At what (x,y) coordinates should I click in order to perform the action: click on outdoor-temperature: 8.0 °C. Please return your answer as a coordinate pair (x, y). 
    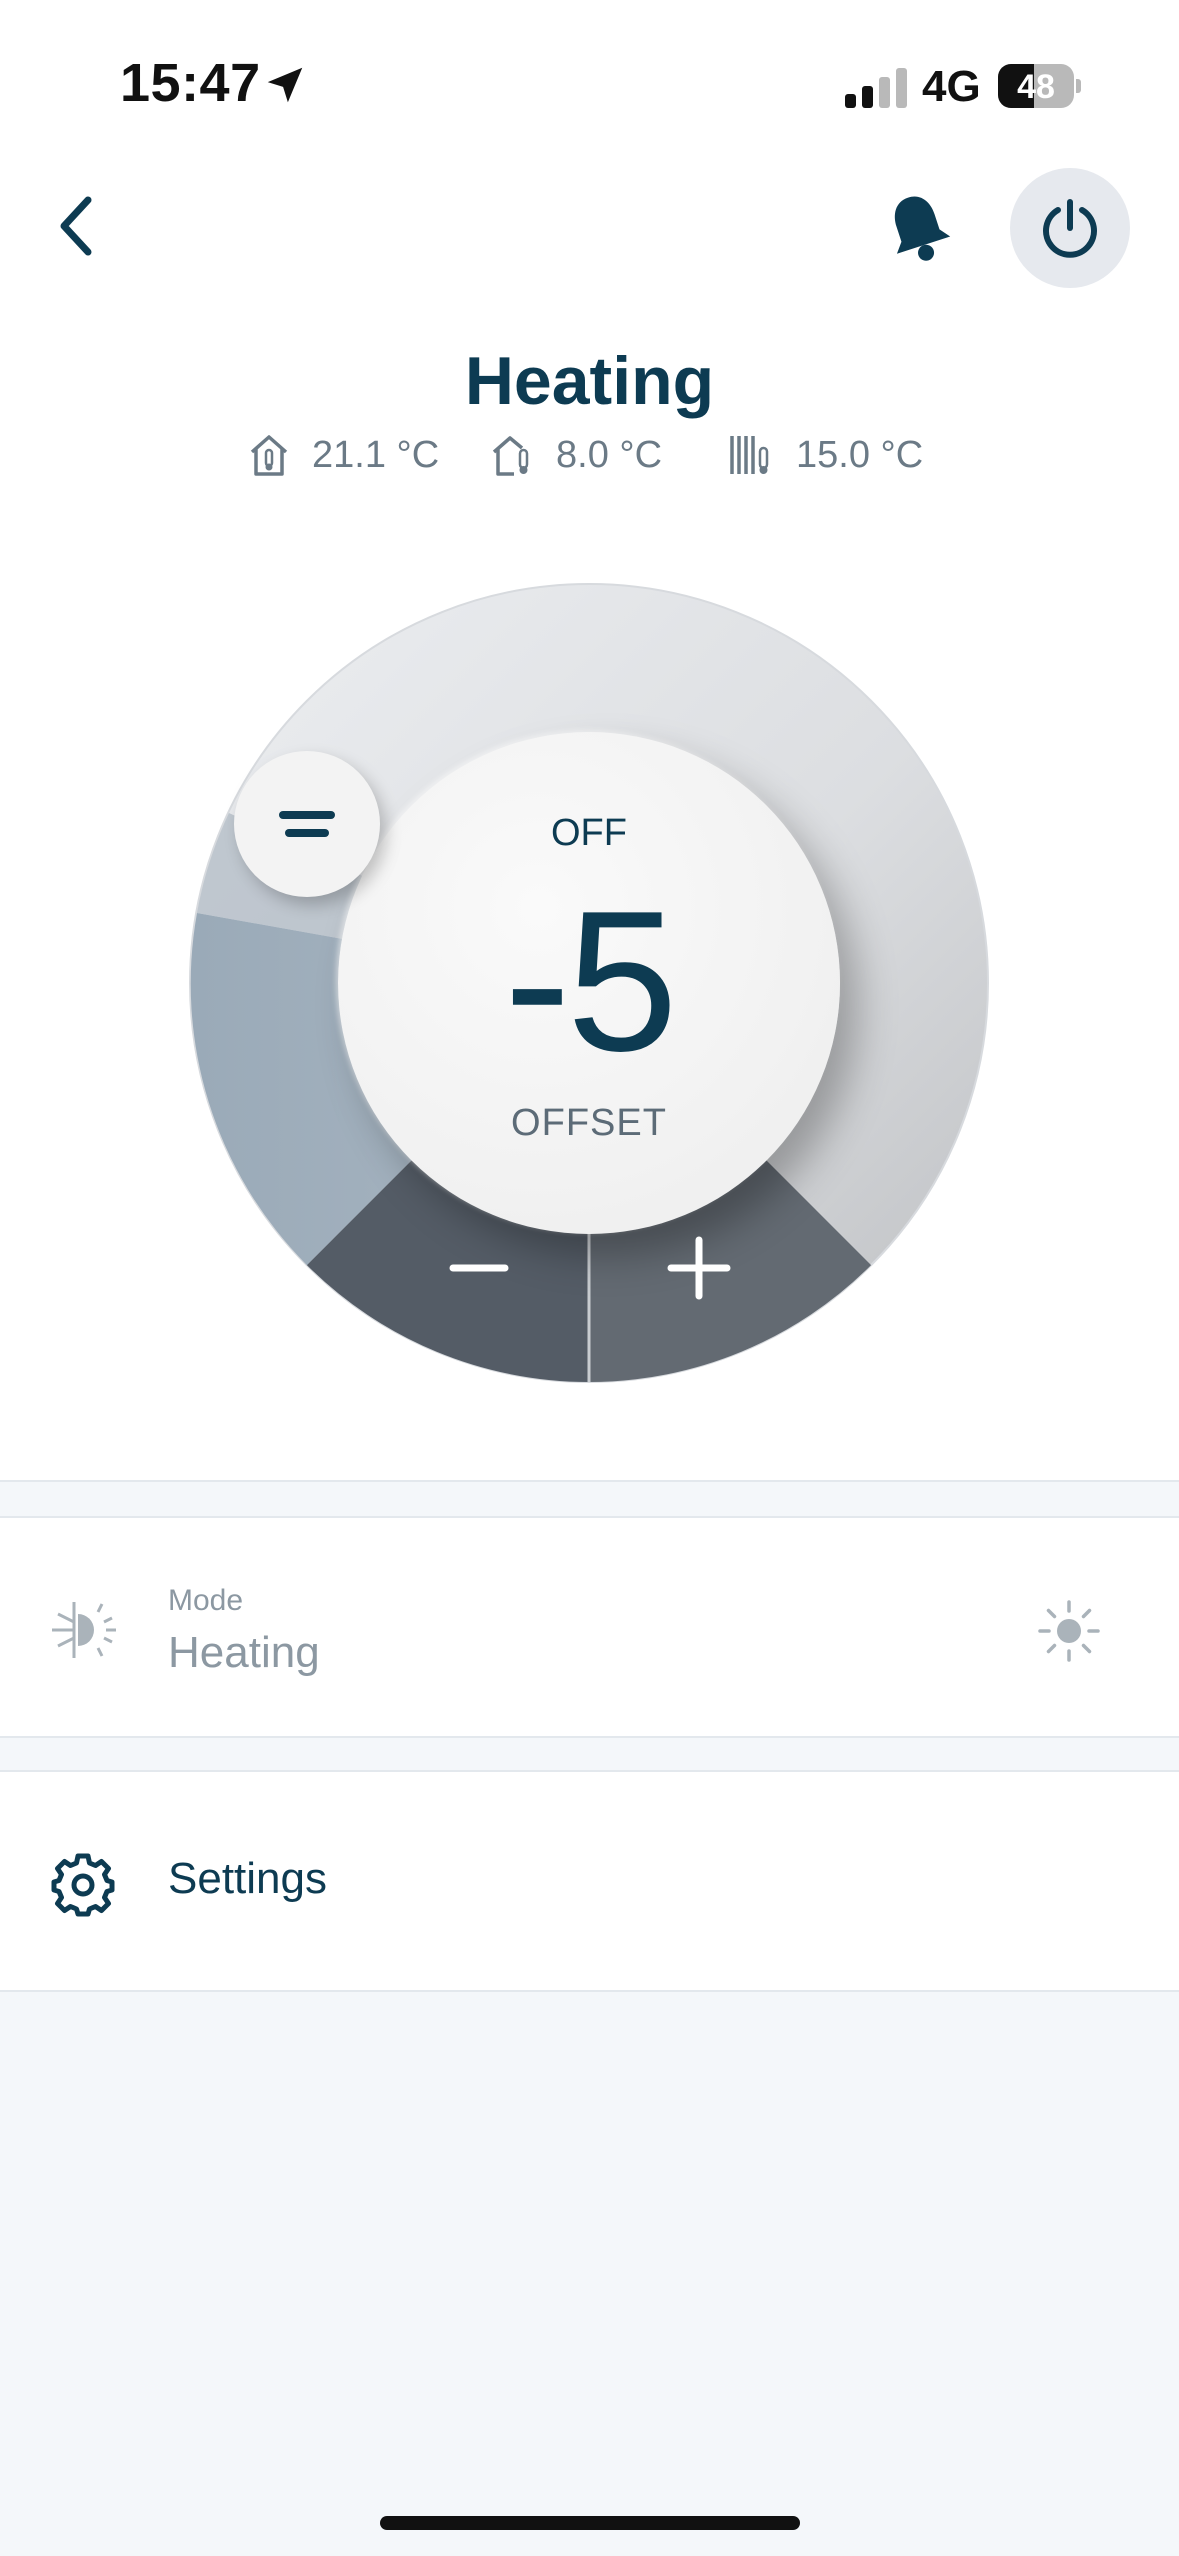
    Looking at the image, I should click on (577, 455).